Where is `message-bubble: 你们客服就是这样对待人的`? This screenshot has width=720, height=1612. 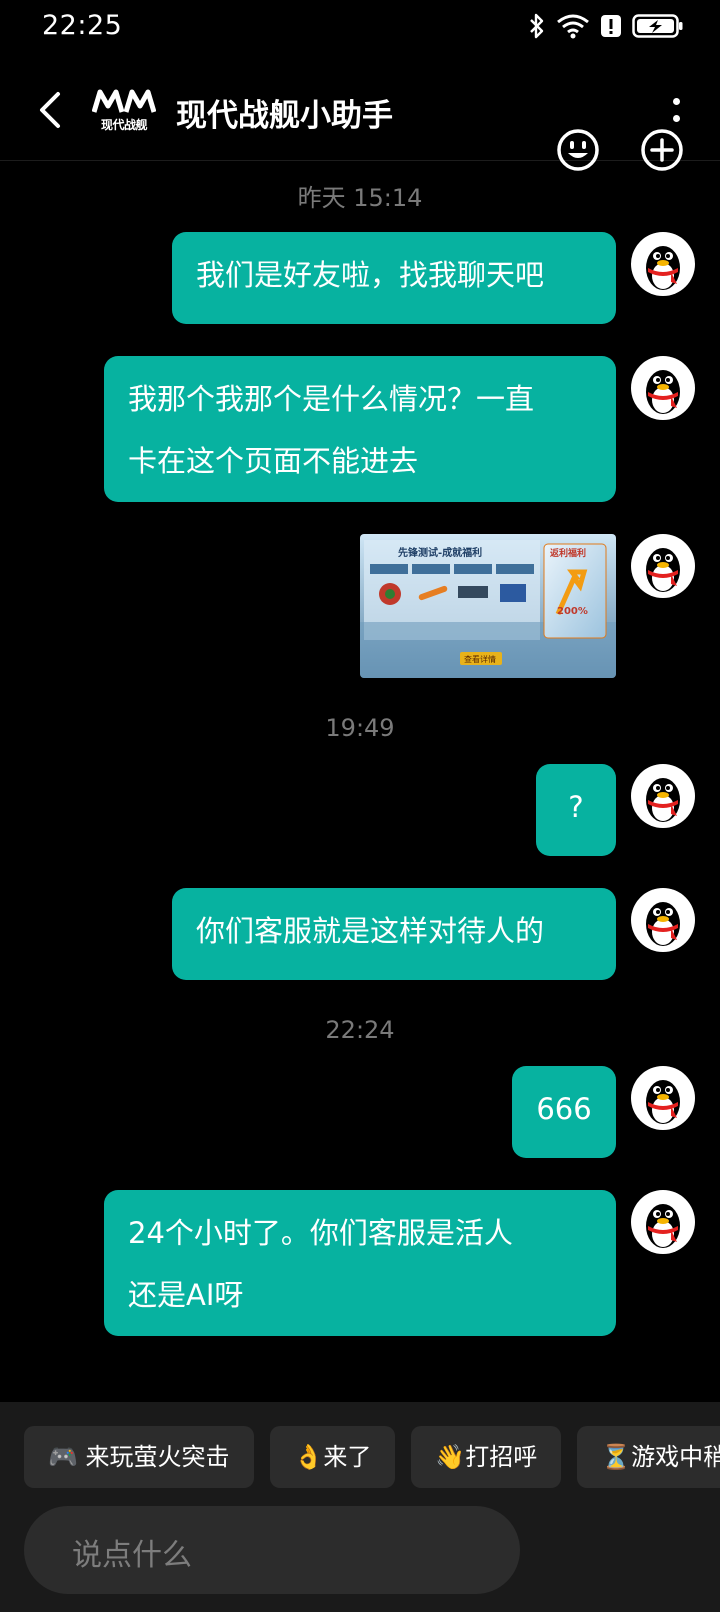 message-bubble: 你们客服就是这样对待人的 is located at coordinates (394, 934).